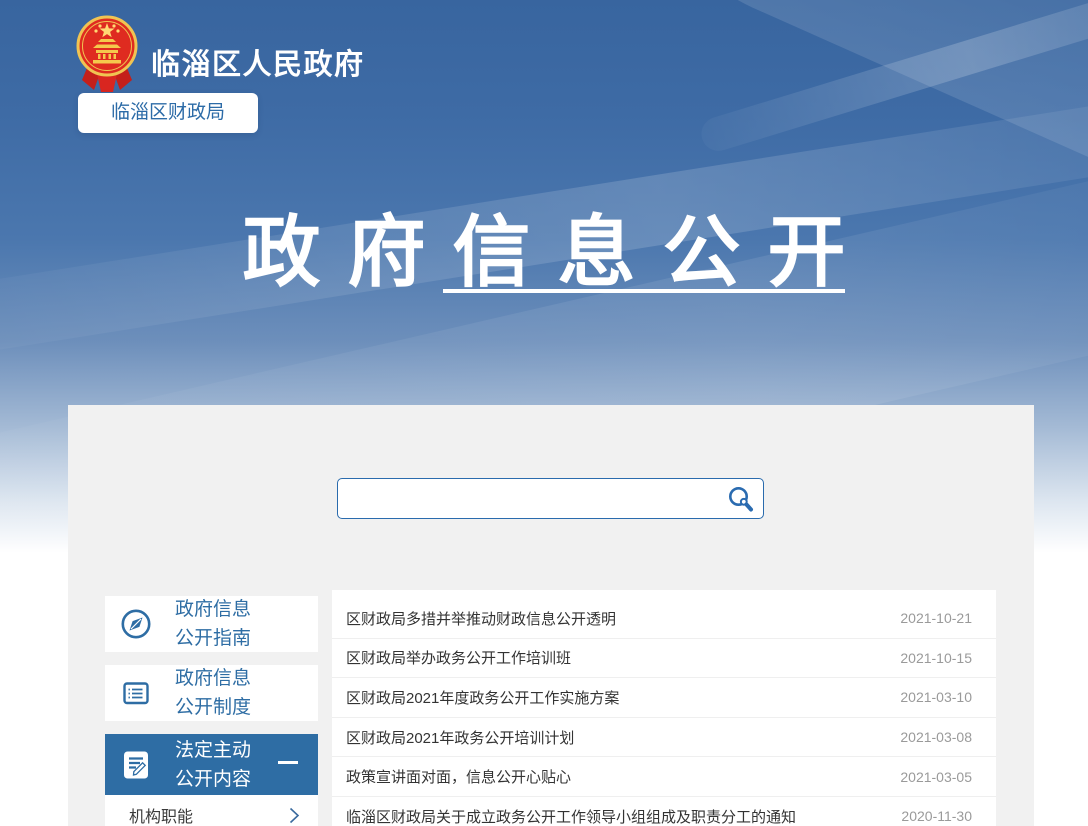 This screenshot has width=1088, height=826. Describe the element at coordinates (936, 657) in the screenshot. I see `news-item-date: 2021-10-15` at that location.